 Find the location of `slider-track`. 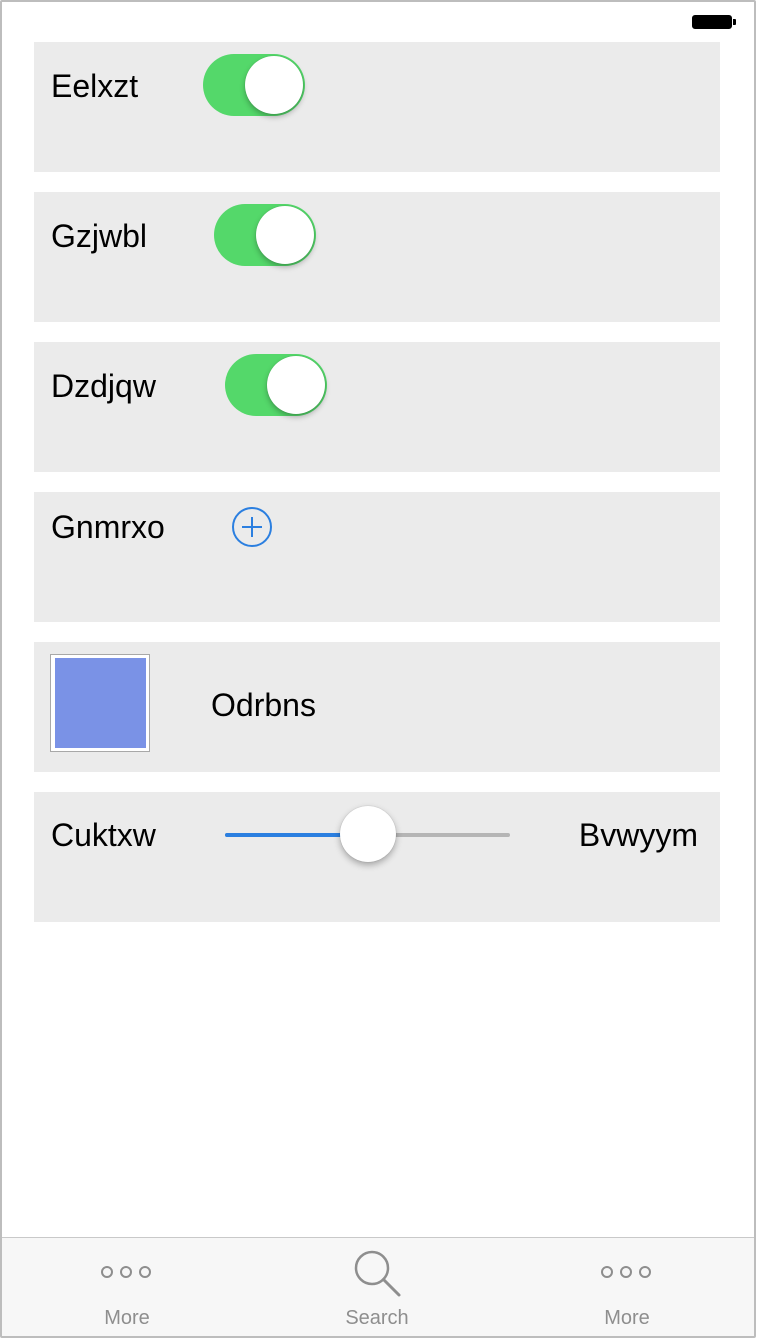

slider-track is located at coordinates (367, 834).